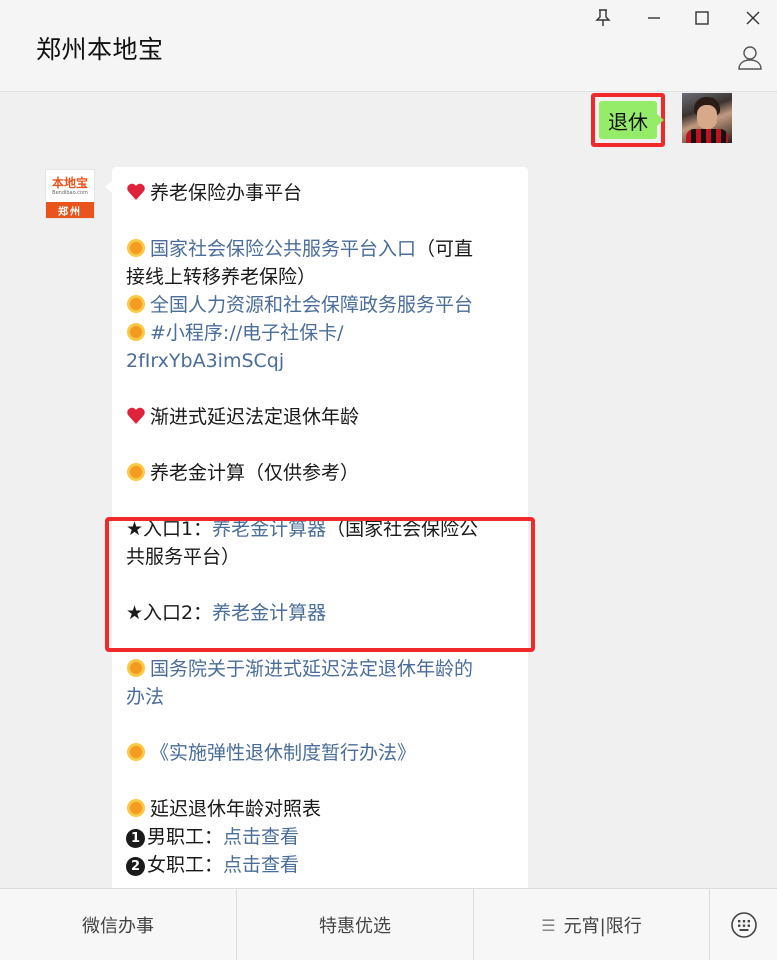 The image size is (777, 960). What do you see at coordinates (100, 49) in the screenshot?
I see `chat-title: 郑州本地宝` at bounding box center [100, 49].